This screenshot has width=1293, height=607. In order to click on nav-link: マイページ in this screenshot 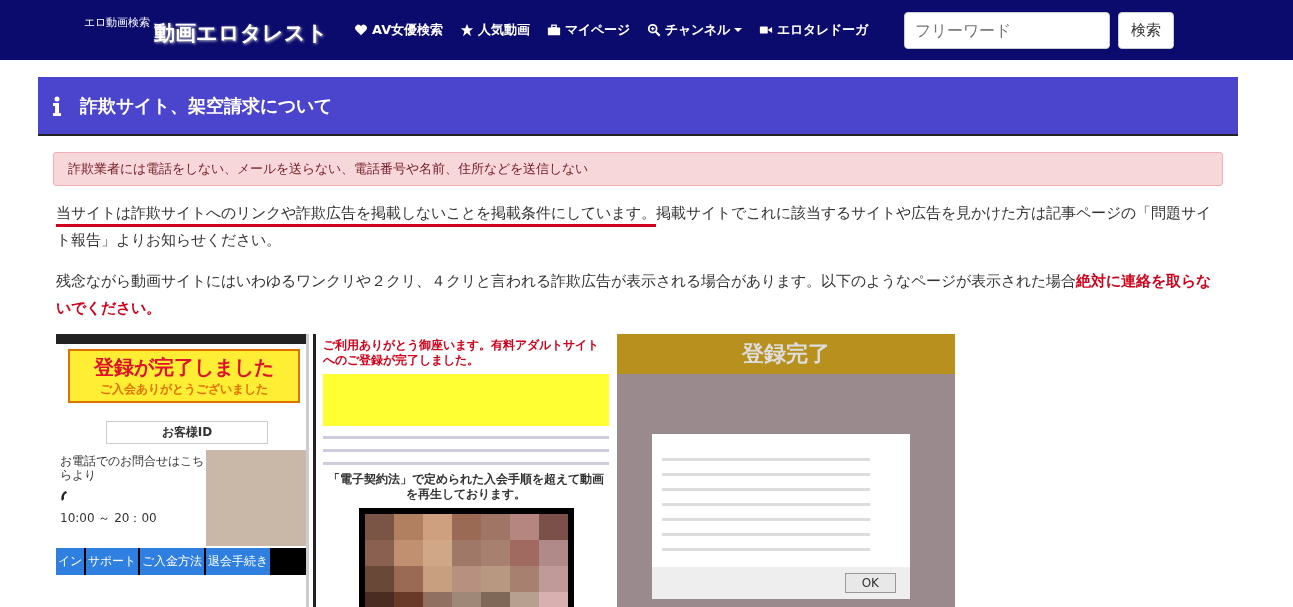, I will do `click(589, 30)`.